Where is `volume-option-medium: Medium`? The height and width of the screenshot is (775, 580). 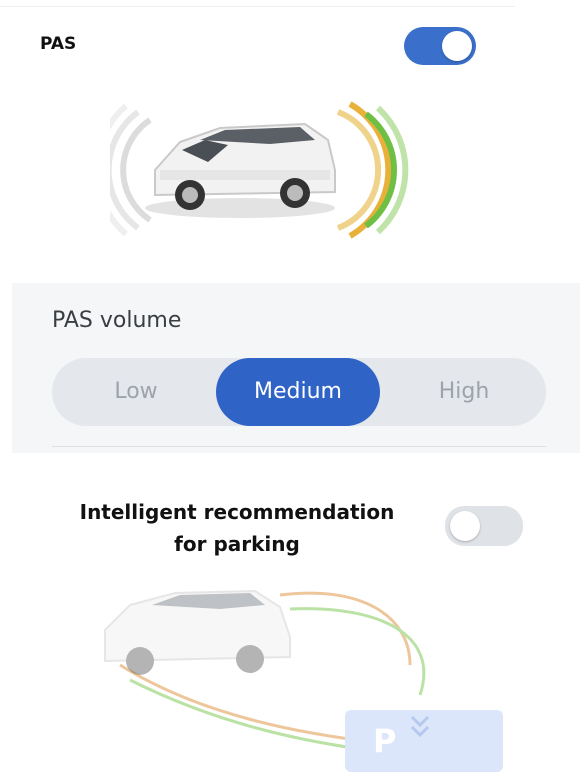
volume-option-medium: Medium is located at coordinates (298, 392).